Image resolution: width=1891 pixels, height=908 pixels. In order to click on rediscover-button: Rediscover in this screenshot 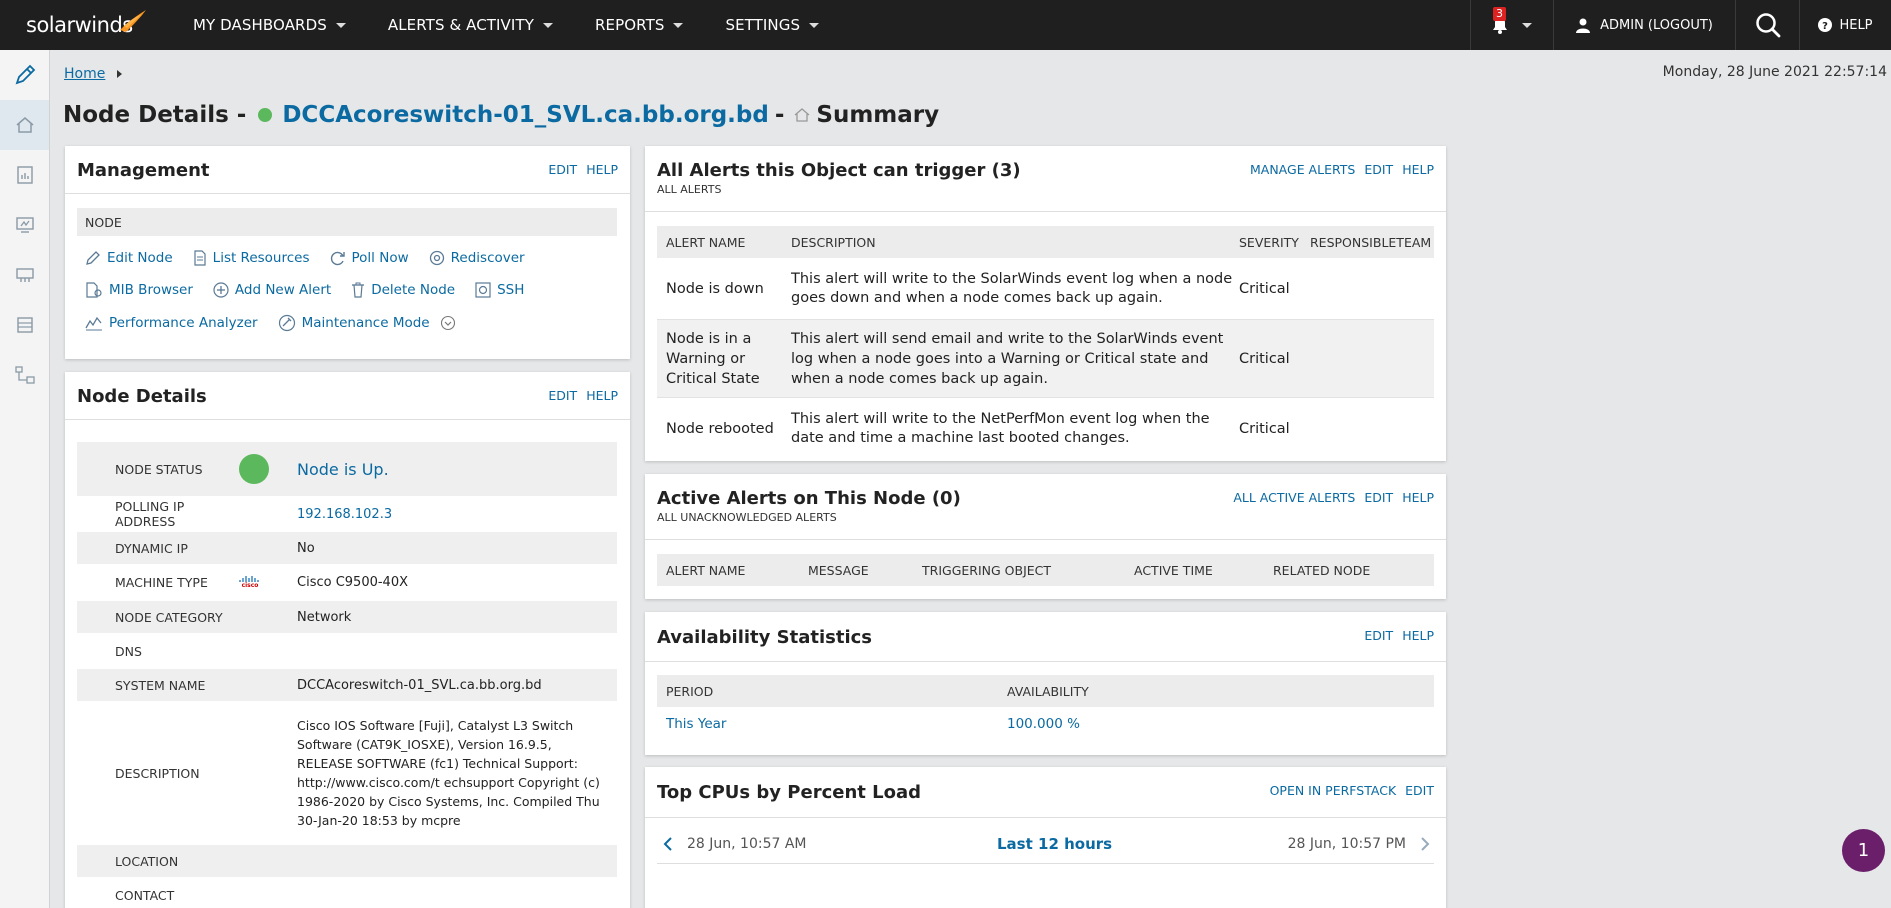, I will do `click(477, 258)`.